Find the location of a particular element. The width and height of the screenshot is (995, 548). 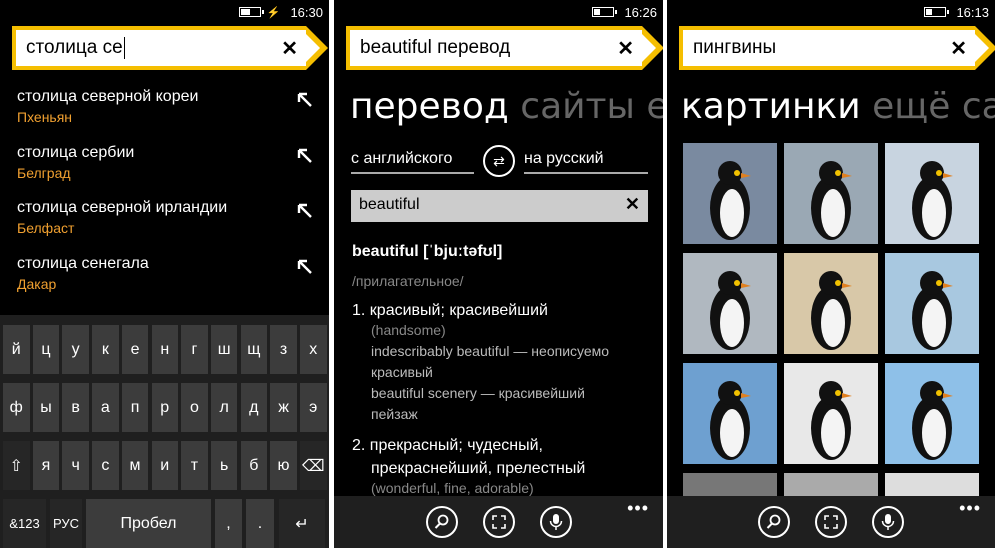

swap-languages-icon: ⇄ is located at coordinates (499, 161).